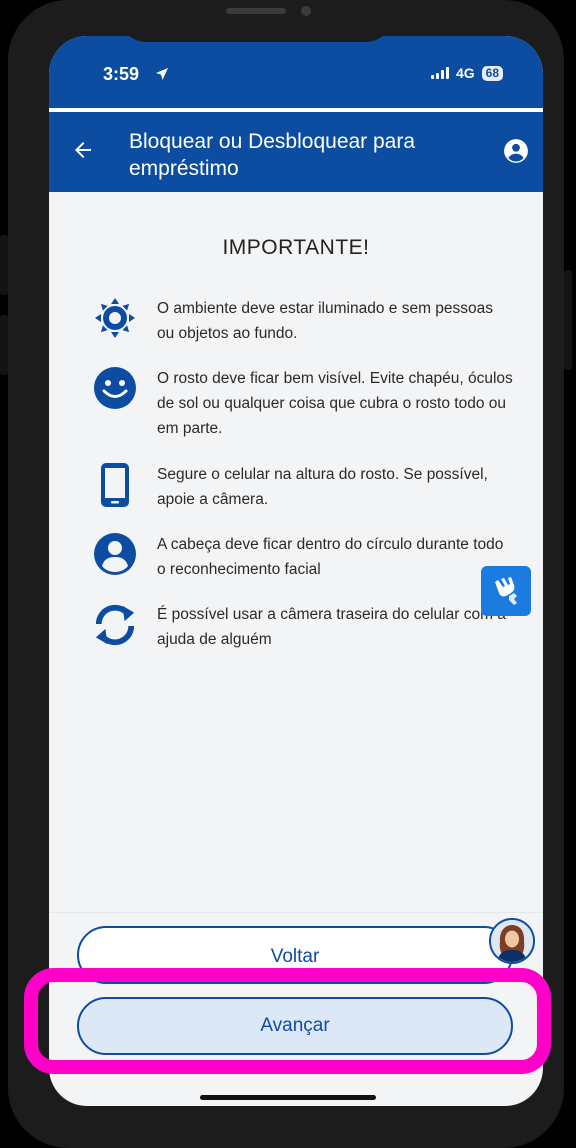  I want to click on volume-up-button, so click(4, 265).